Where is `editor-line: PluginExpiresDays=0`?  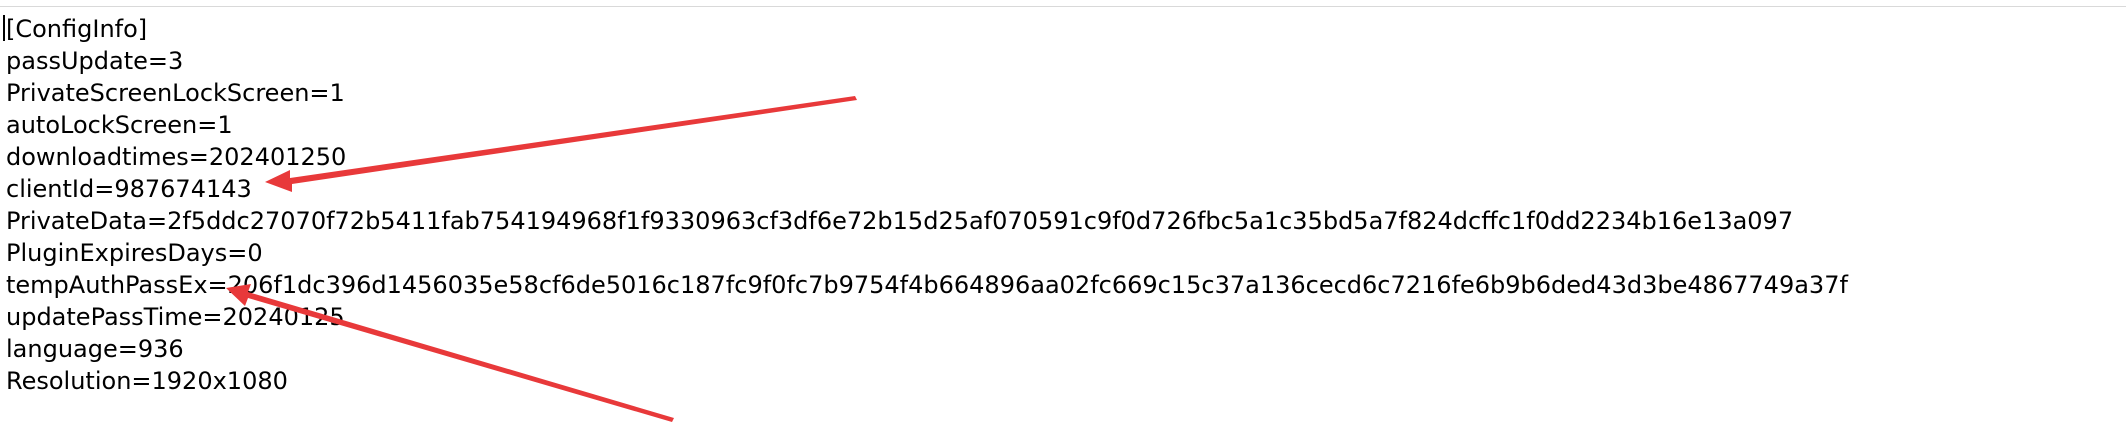 editor-line: PluginExpiresDays=0 is located at coordinates (927, 253).